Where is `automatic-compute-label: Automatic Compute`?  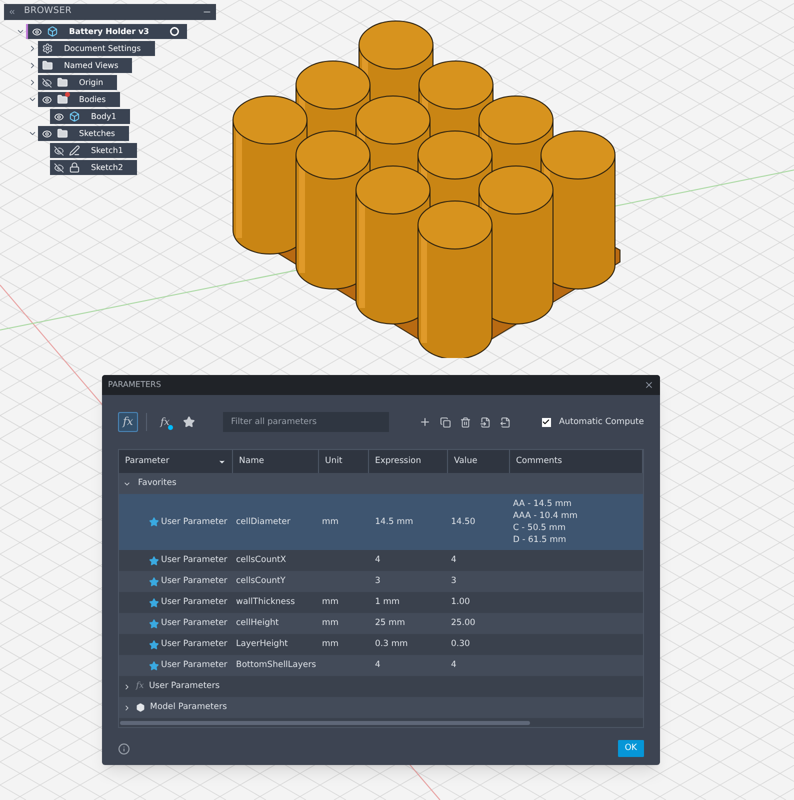 automatic-compute-label: Automatic Compute is located at coordinates (601, 422).